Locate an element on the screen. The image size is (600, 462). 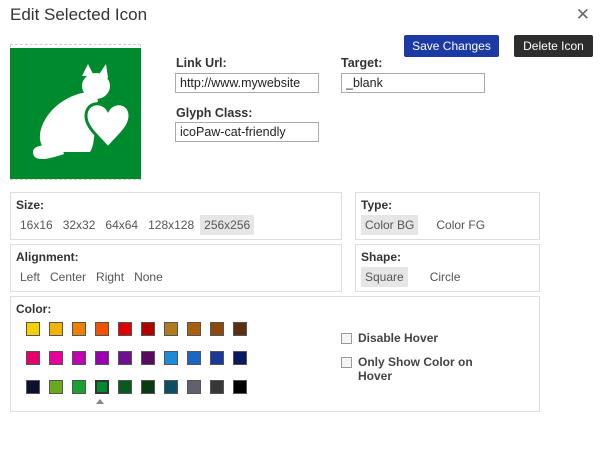
size-option-128: 128x128 is located at coordinates (171, 225).